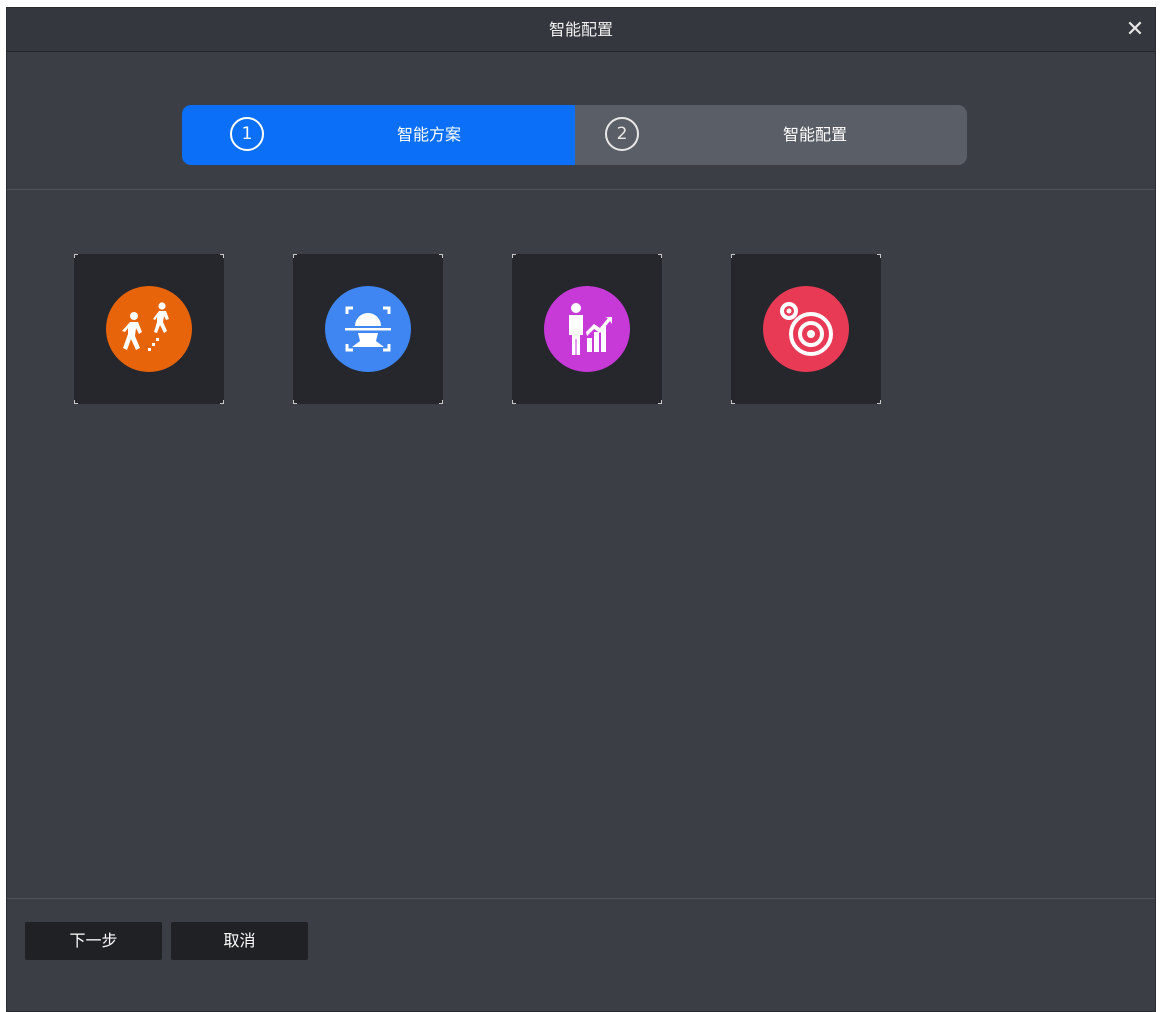  I want to click on people-analytics-icon, so click(587, 329).